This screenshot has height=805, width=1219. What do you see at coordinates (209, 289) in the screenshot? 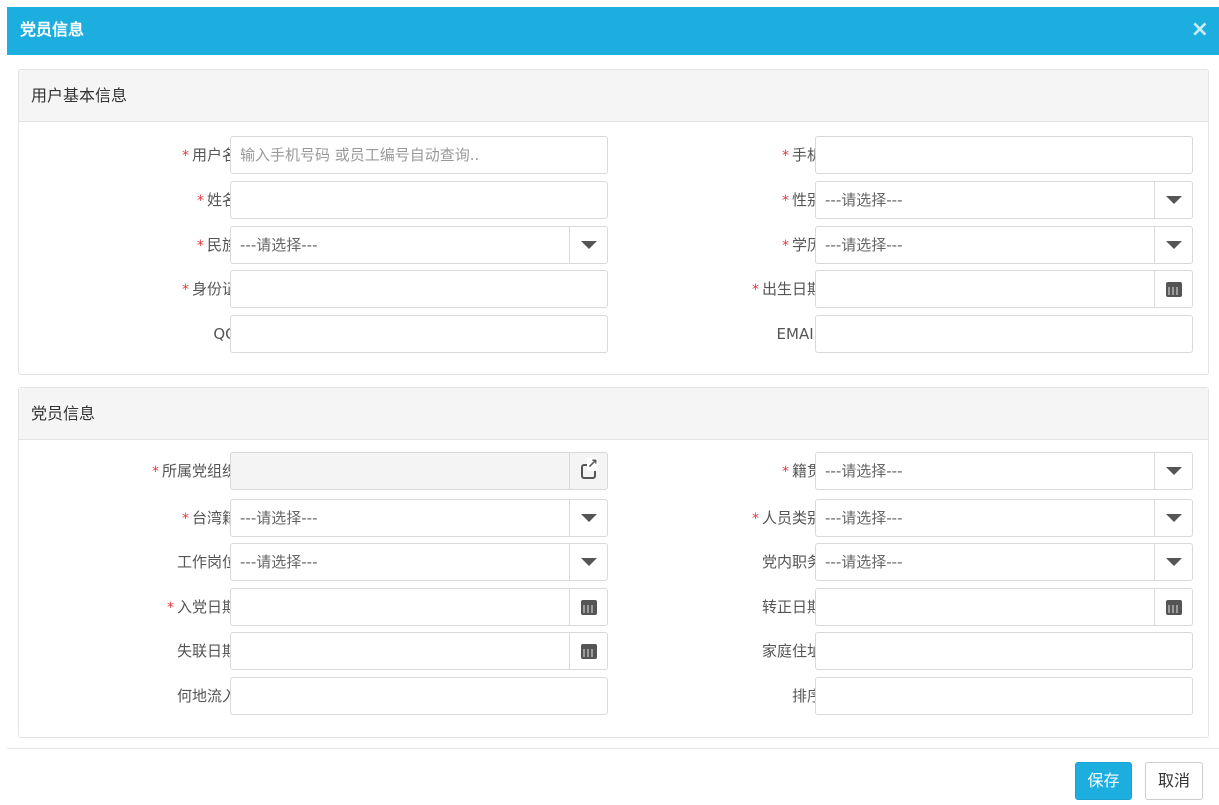
I see `id-card-label: * 身份证` at bounding box center [209, 289].